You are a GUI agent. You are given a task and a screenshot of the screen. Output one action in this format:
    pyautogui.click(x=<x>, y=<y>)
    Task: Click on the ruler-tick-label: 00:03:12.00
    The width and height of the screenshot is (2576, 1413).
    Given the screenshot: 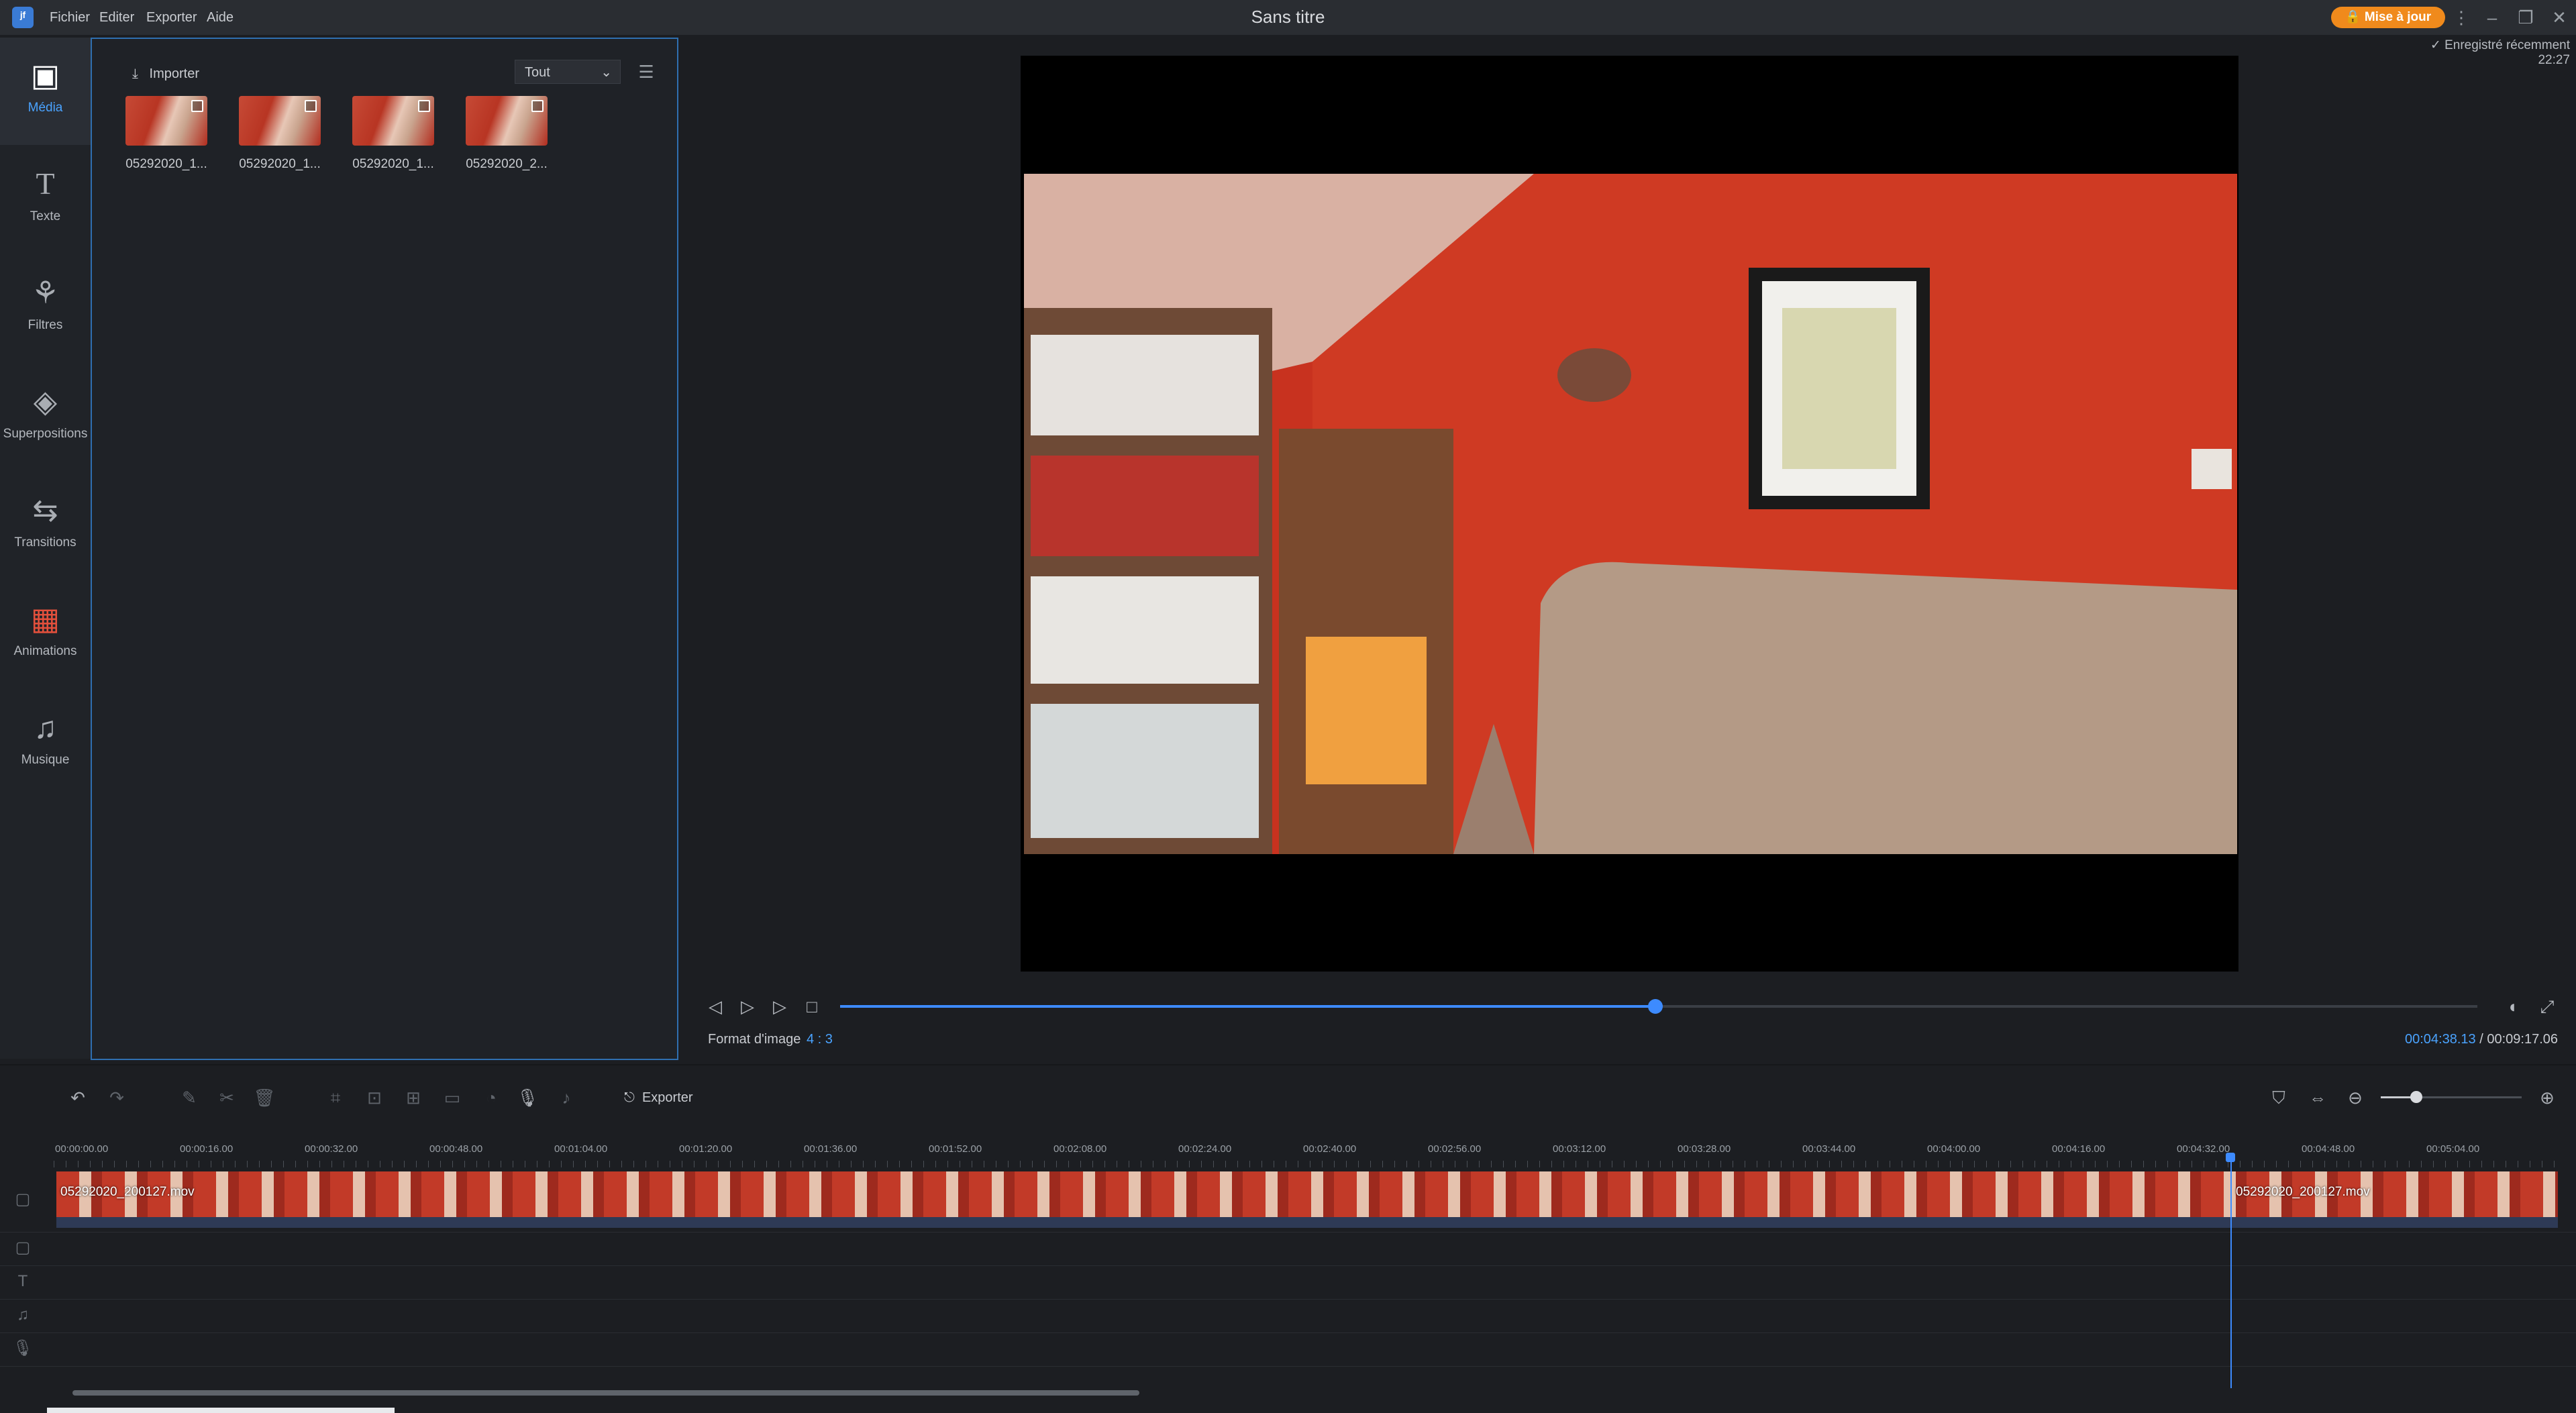 What is the action you would take?
    pyautogui.click(x=1579, y=1149)
    